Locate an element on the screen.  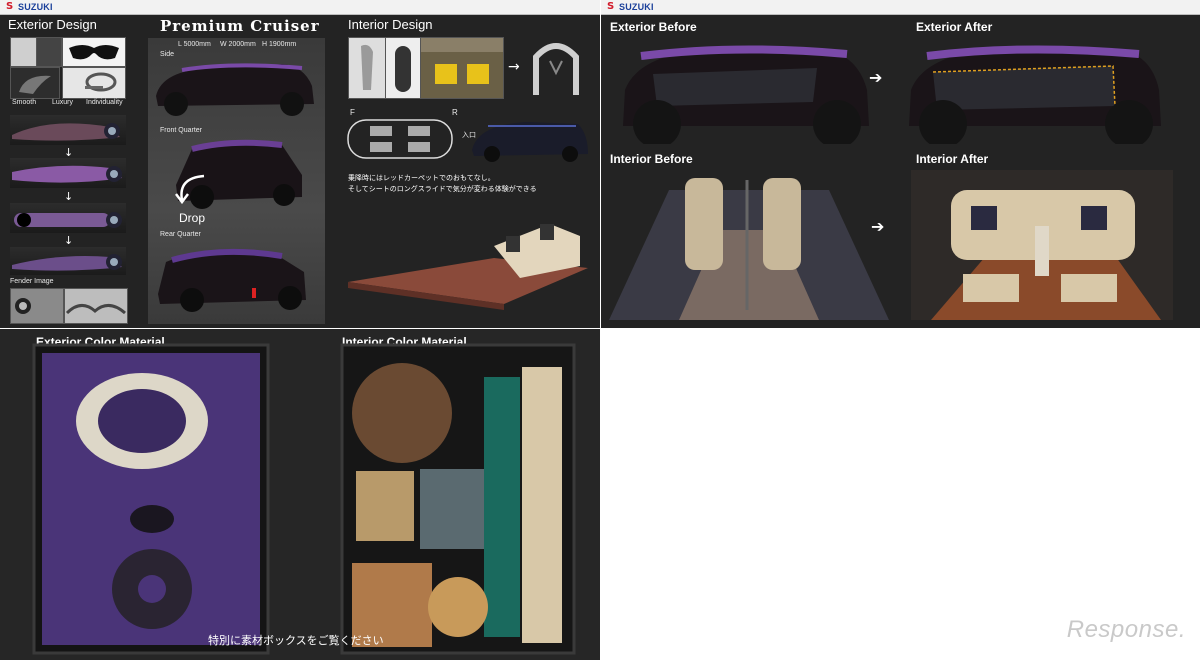
red-carpet-render is located at coordinates (469, 264).